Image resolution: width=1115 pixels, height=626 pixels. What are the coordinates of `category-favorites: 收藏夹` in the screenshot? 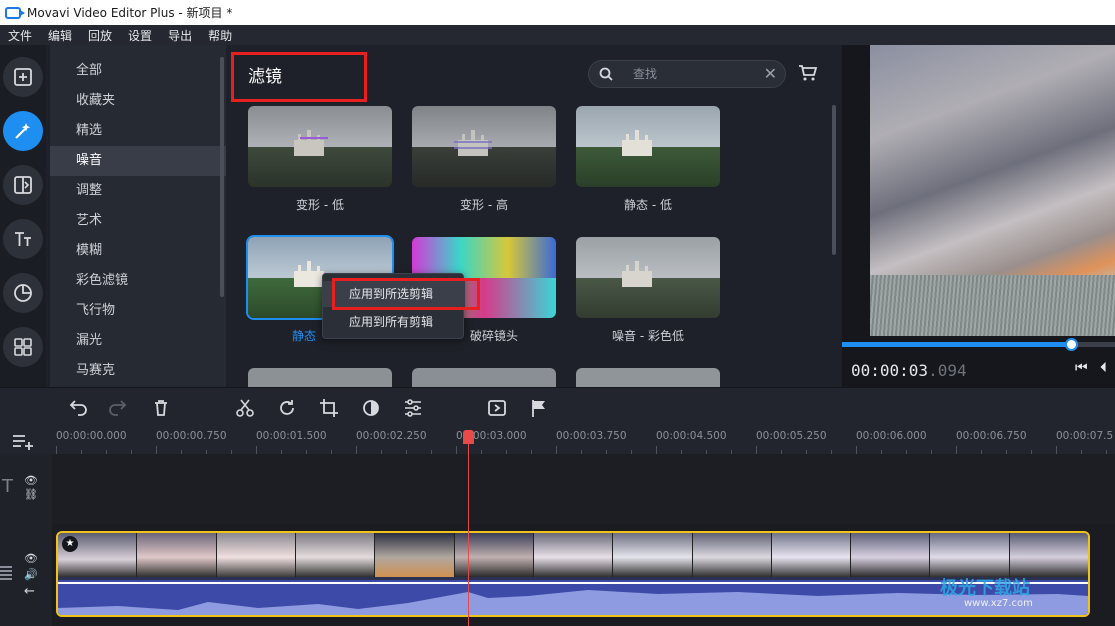 It's located at (138, 101).